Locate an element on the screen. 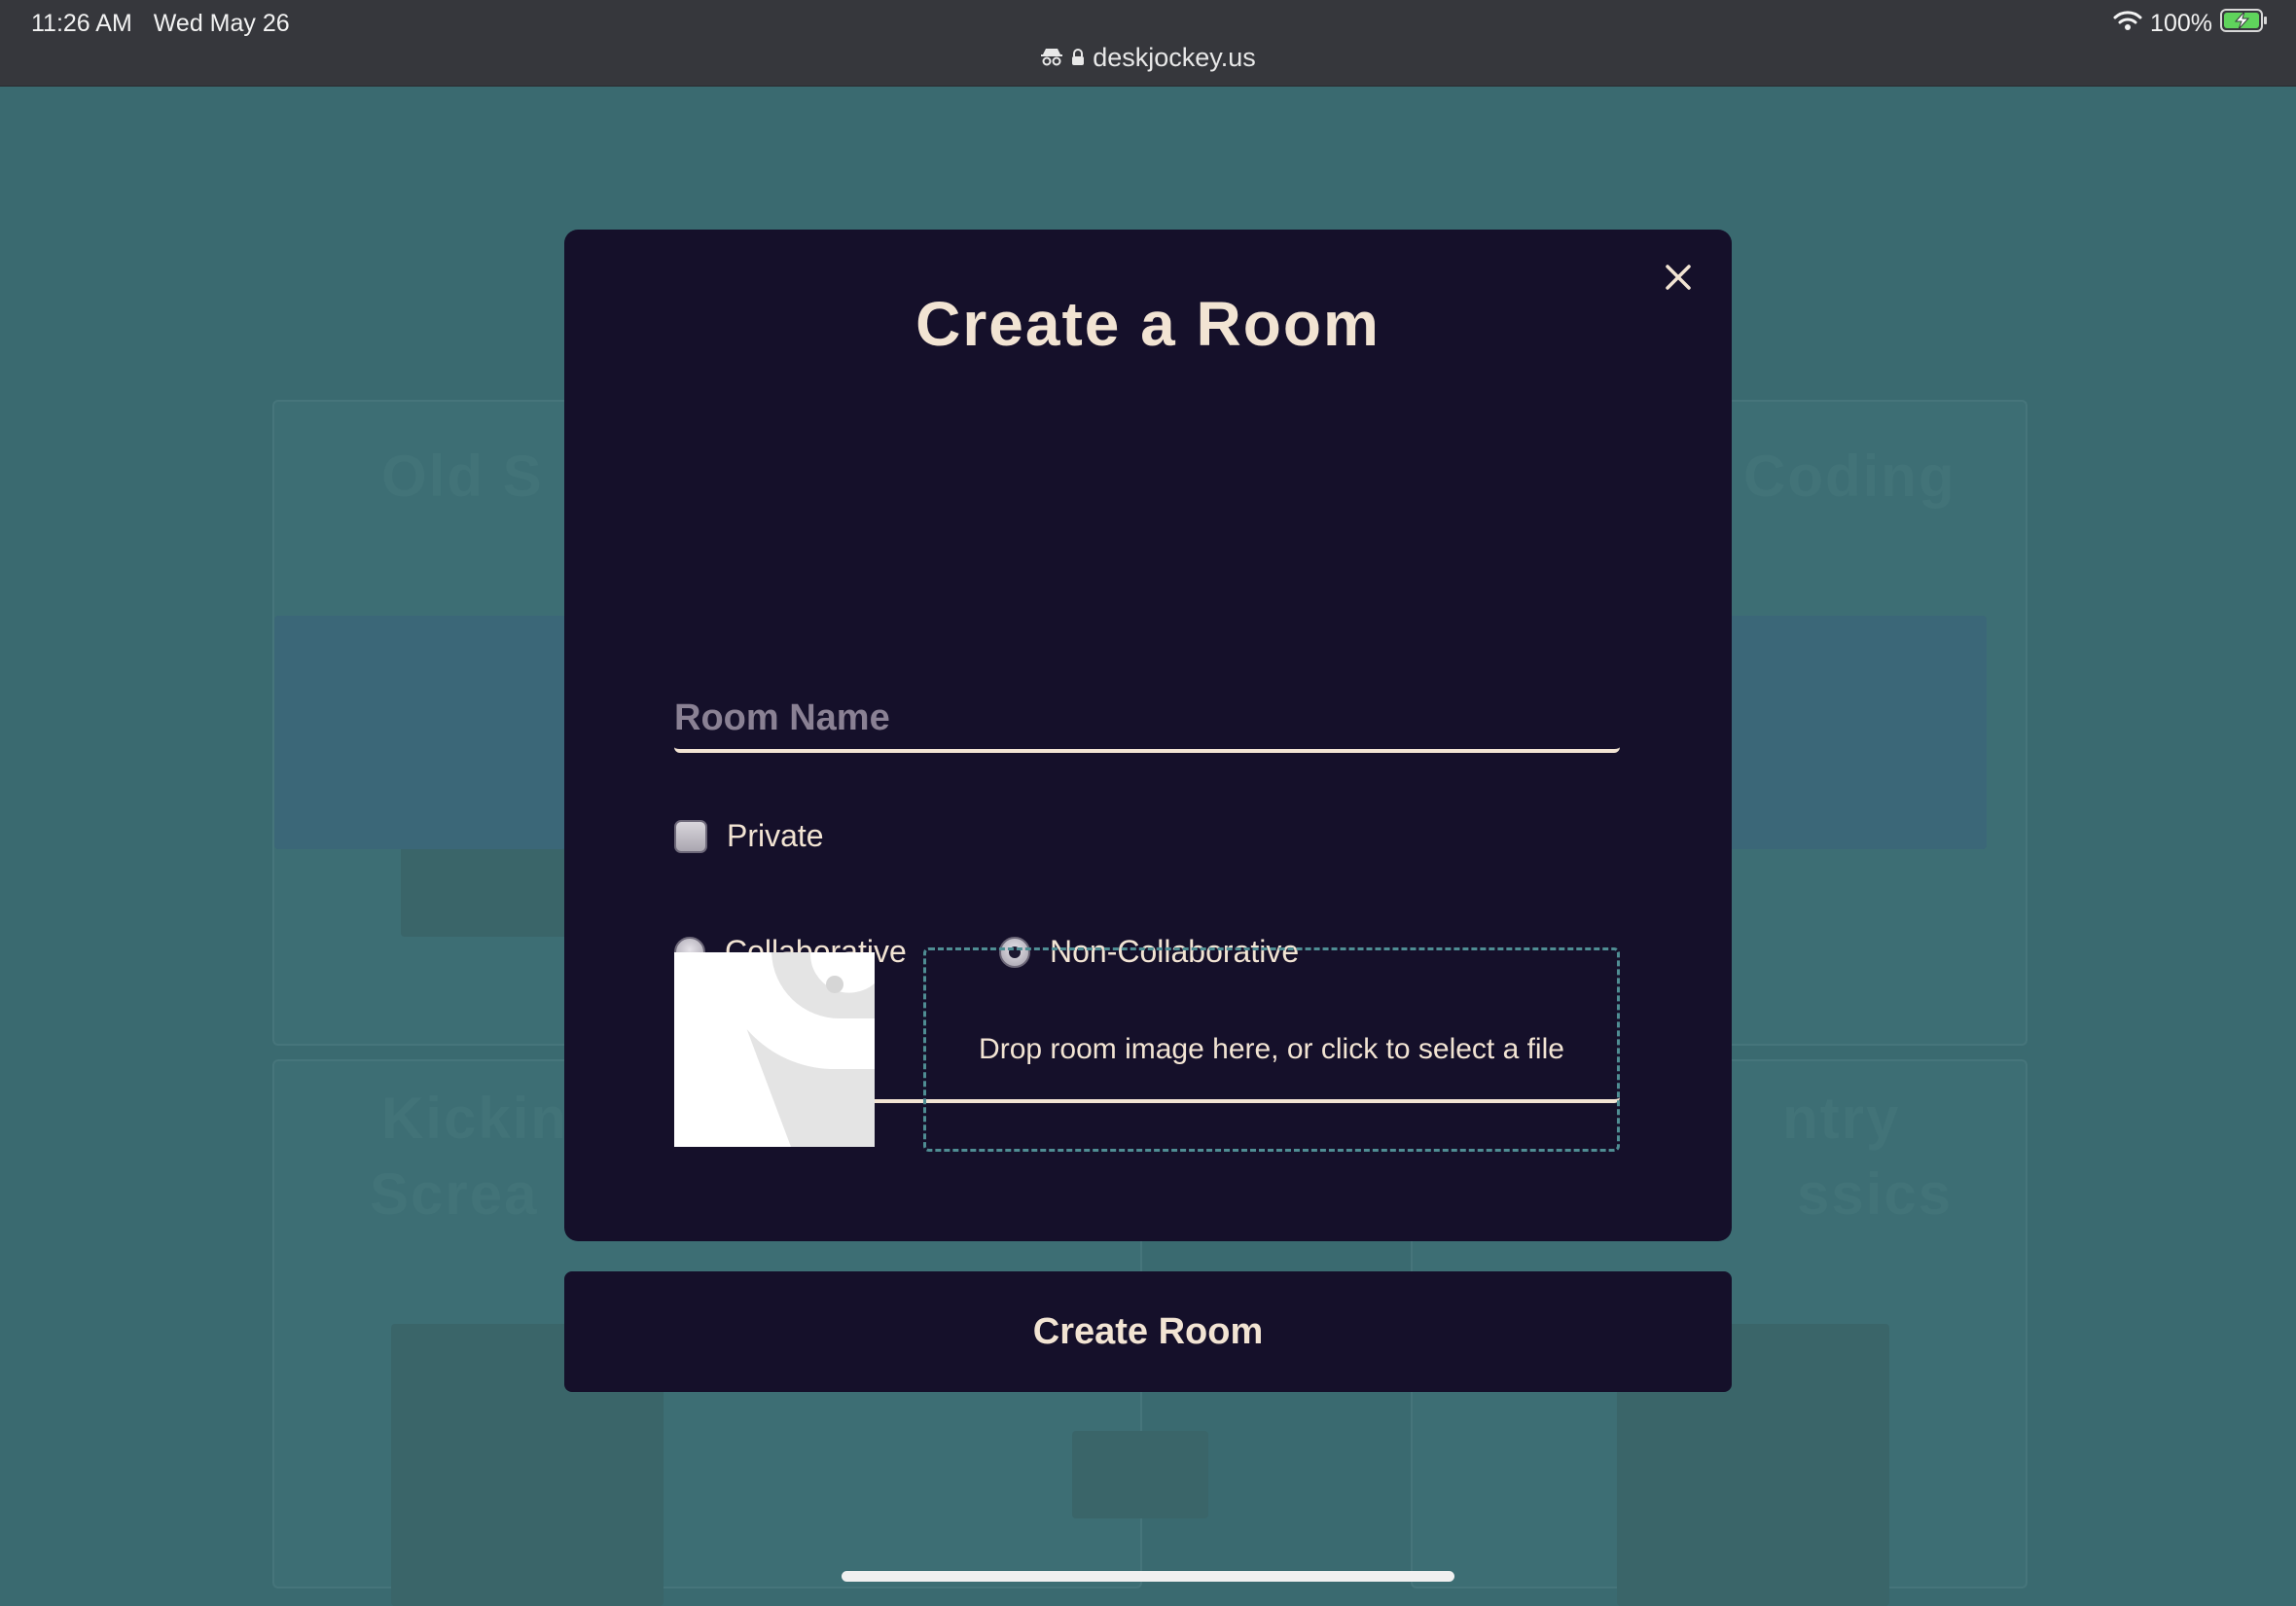 This screenshot has width=2296, height=1606. room-card-title: Old S is located at coordinates (462, 476).